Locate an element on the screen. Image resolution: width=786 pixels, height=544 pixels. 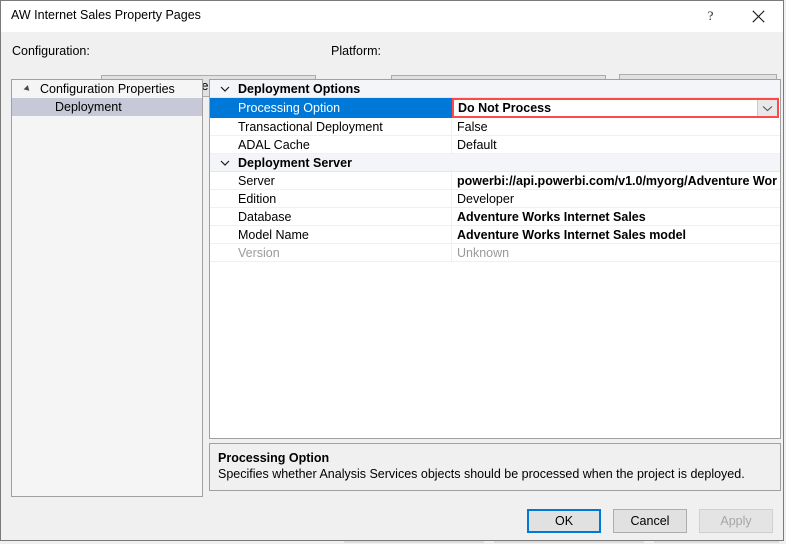
description-title: Processing Option is located at coordinates (274, 458).